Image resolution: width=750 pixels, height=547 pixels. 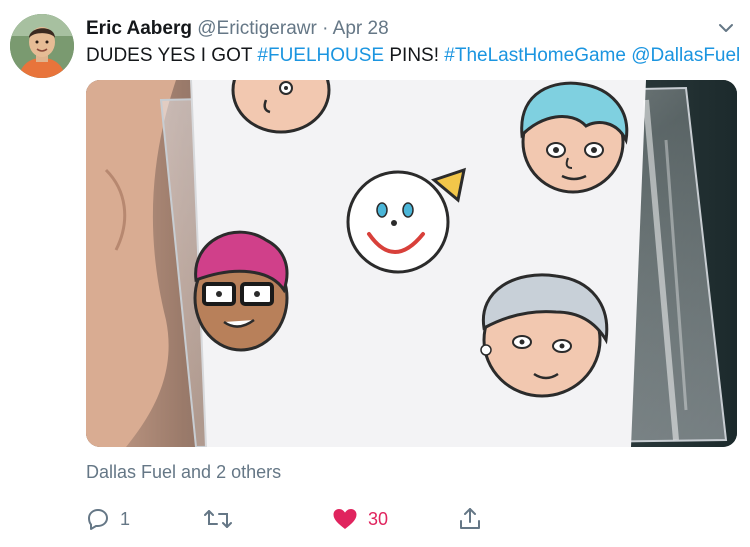 What do you see at coordinates (125, 518) in the screenshot?
I see `reply-count: 1` at bounding box center [125, 518].